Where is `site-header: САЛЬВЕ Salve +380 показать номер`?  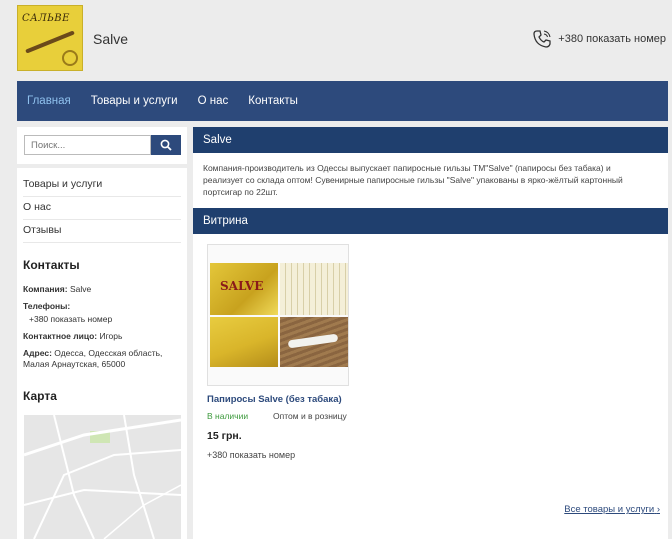 site-header: САЛЬВЕ Salve +380 показать номер is located at coordinates (336, 40).